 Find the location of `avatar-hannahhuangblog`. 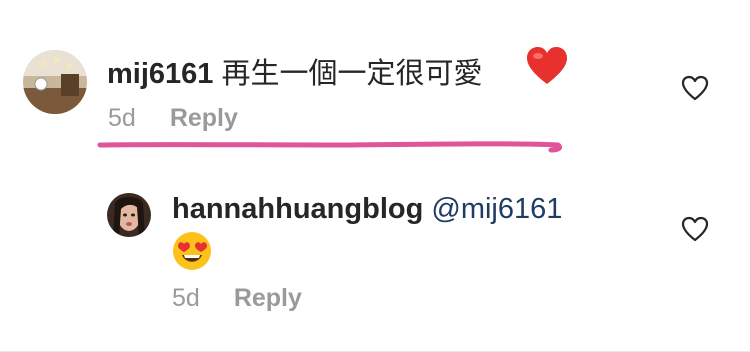

avatar-hannahhuangblog is located at coordinates (129, 215).